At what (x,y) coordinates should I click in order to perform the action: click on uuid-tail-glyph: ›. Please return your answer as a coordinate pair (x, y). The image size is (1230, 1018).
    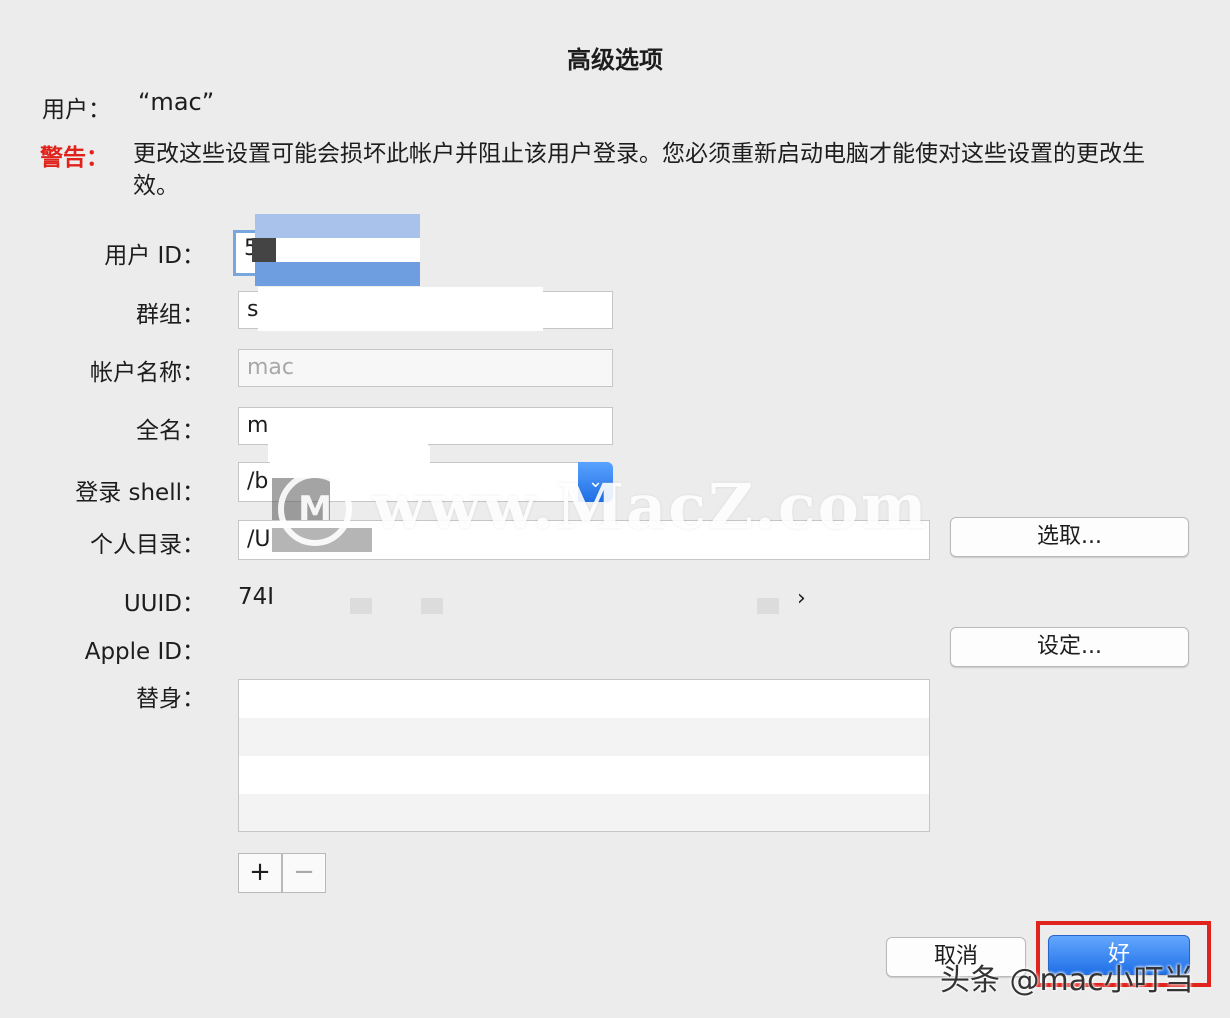
    Looking at the image, I should click on (801, 598).